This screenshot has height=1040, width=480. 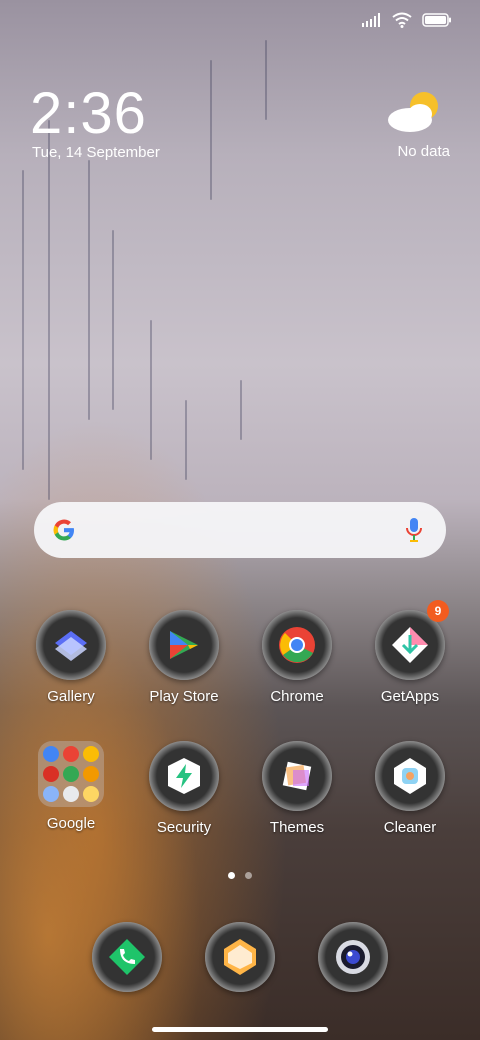 I want to click on clock-date: Tue, 14 September, so click(x=96, y=152).